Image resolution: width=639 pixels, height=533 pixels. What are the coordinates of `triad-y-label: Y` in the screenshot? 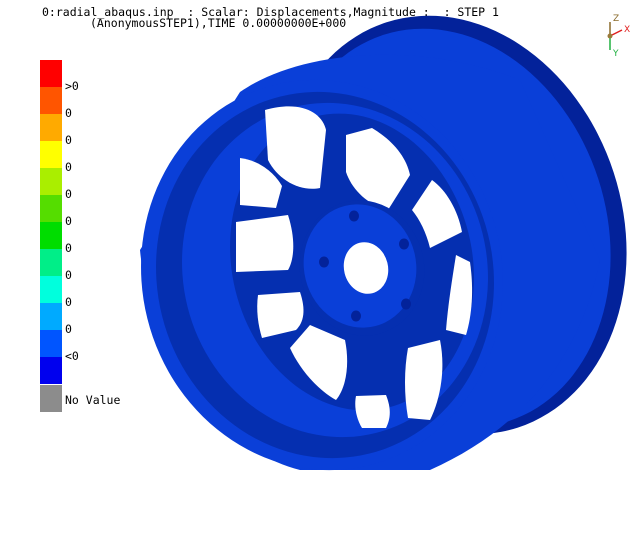 It's located at (615, 54).